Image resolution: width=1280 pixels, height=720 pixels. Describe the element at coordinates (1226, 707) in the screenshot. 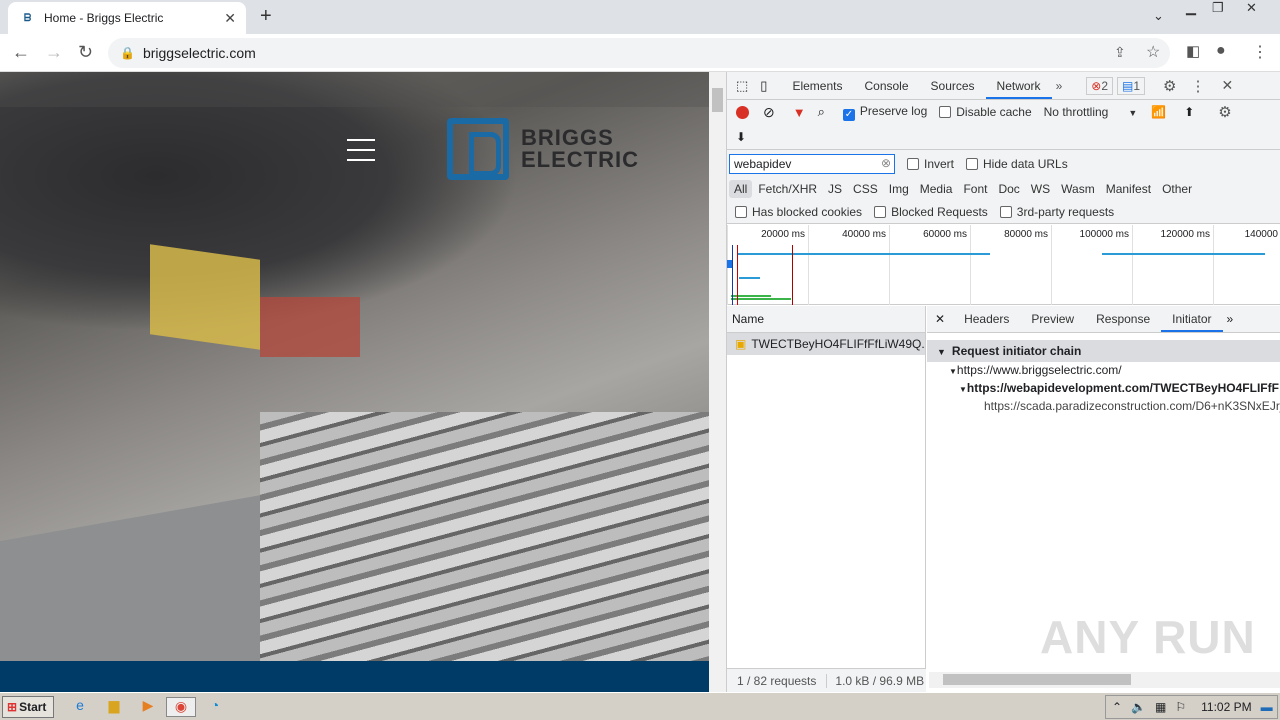

I see `clock: 11:02 PM` at that location.